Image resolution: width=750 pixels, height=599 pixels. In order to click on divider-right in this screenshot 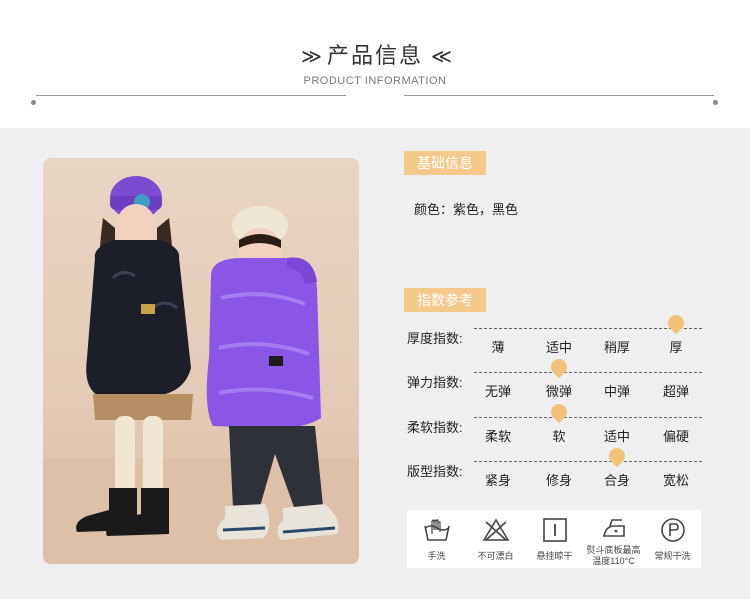, I will do `click(559, 95)`.